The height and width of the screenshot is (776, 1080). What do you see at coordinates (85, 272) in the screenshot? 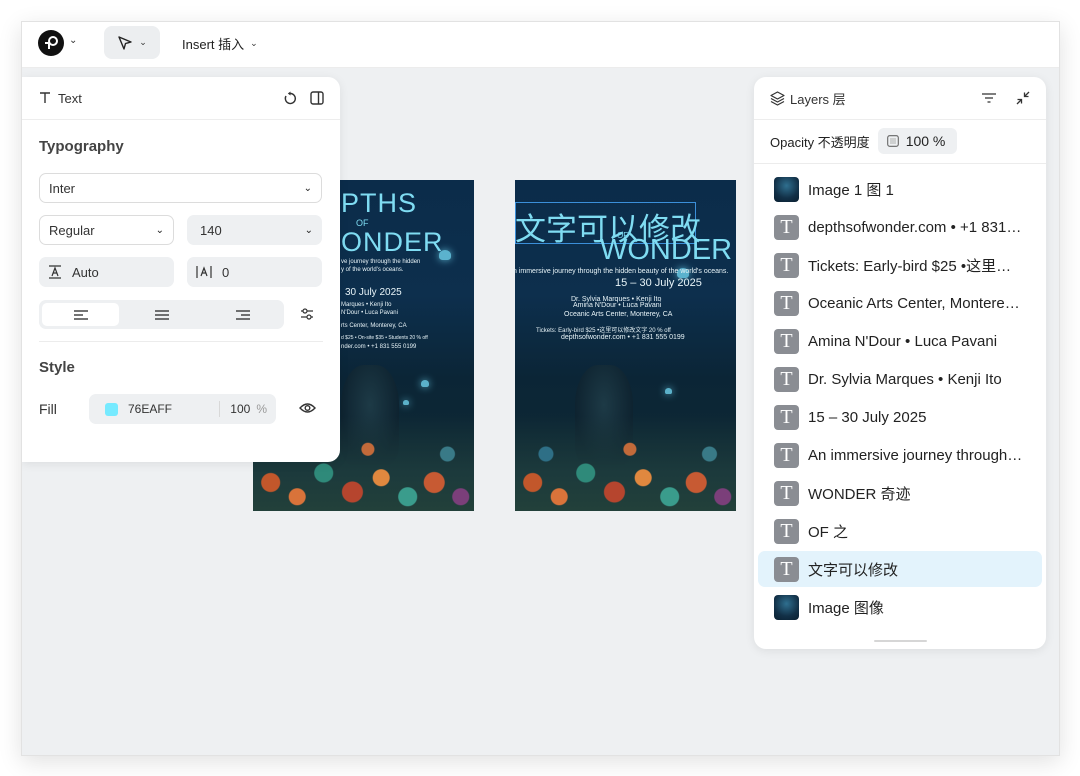
I see `line-height-value: Auto` at bounding box center [85, 272].